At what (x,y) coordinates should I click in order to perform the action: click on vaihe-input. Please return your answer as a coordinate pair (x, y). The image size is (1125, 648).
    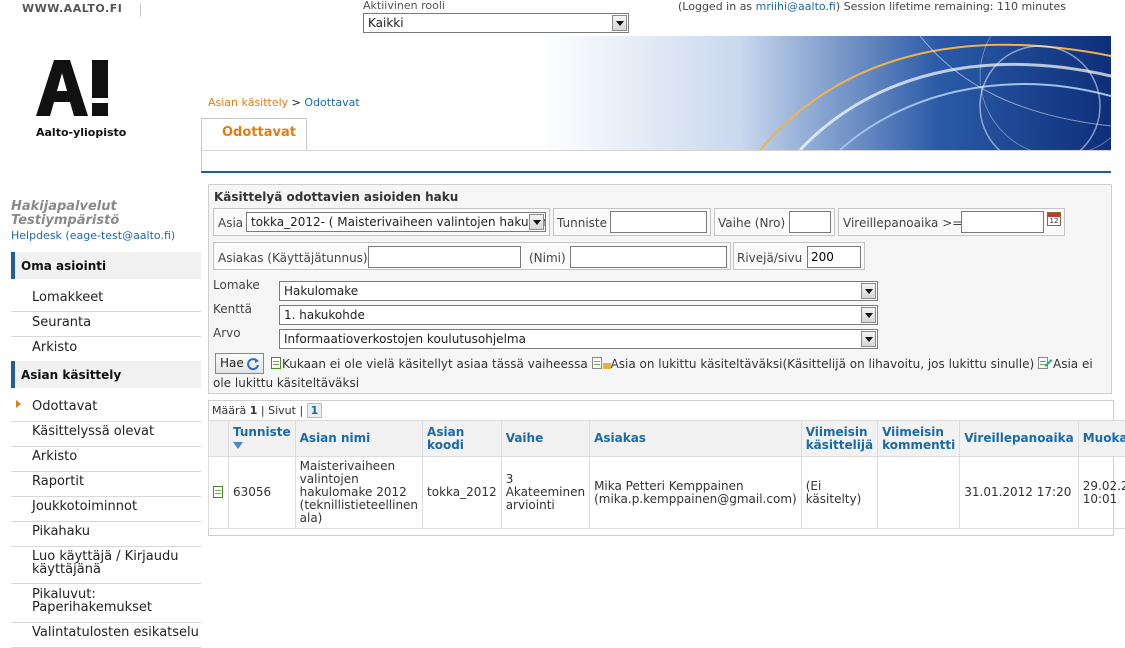
    Looking at the image, I should click on (810, 222).